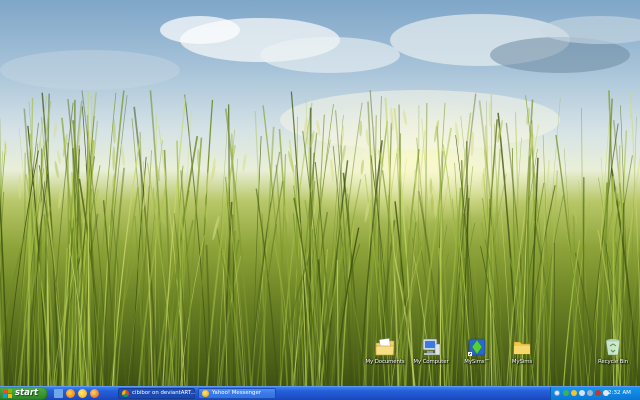 The width and height of the screenshot is (640, 400). What do you see at coordinates (619, 393) in the screenshot?
I see `clock: 2:32 AM` at bounding box center [619, 393].